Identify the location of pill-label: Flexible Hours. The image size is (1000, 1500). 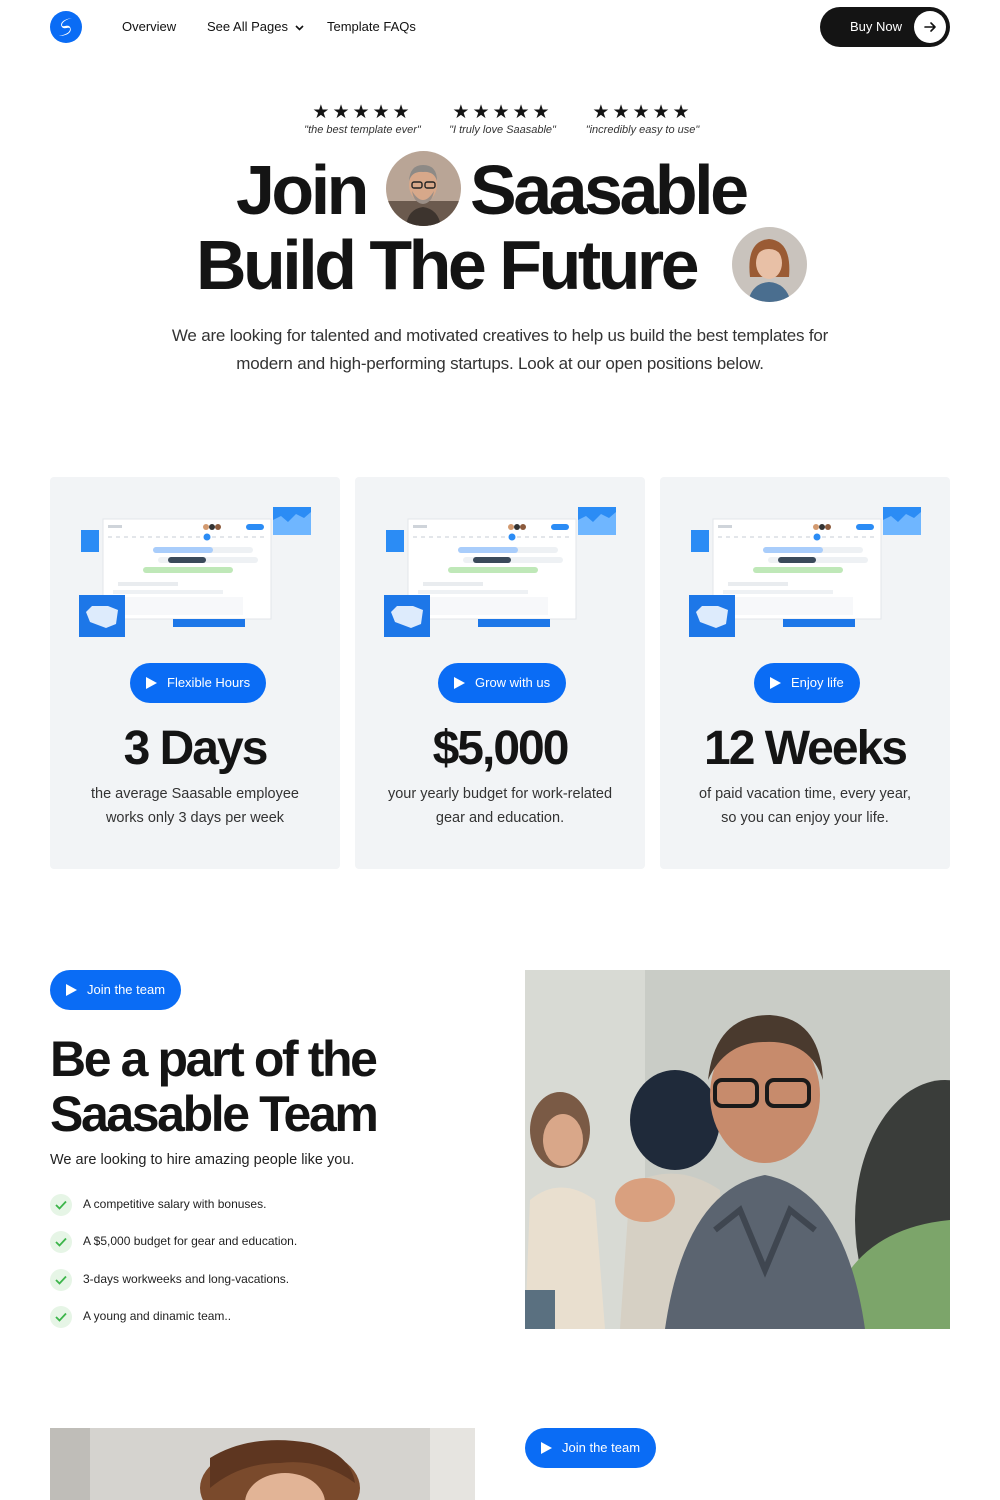
(209, 682).